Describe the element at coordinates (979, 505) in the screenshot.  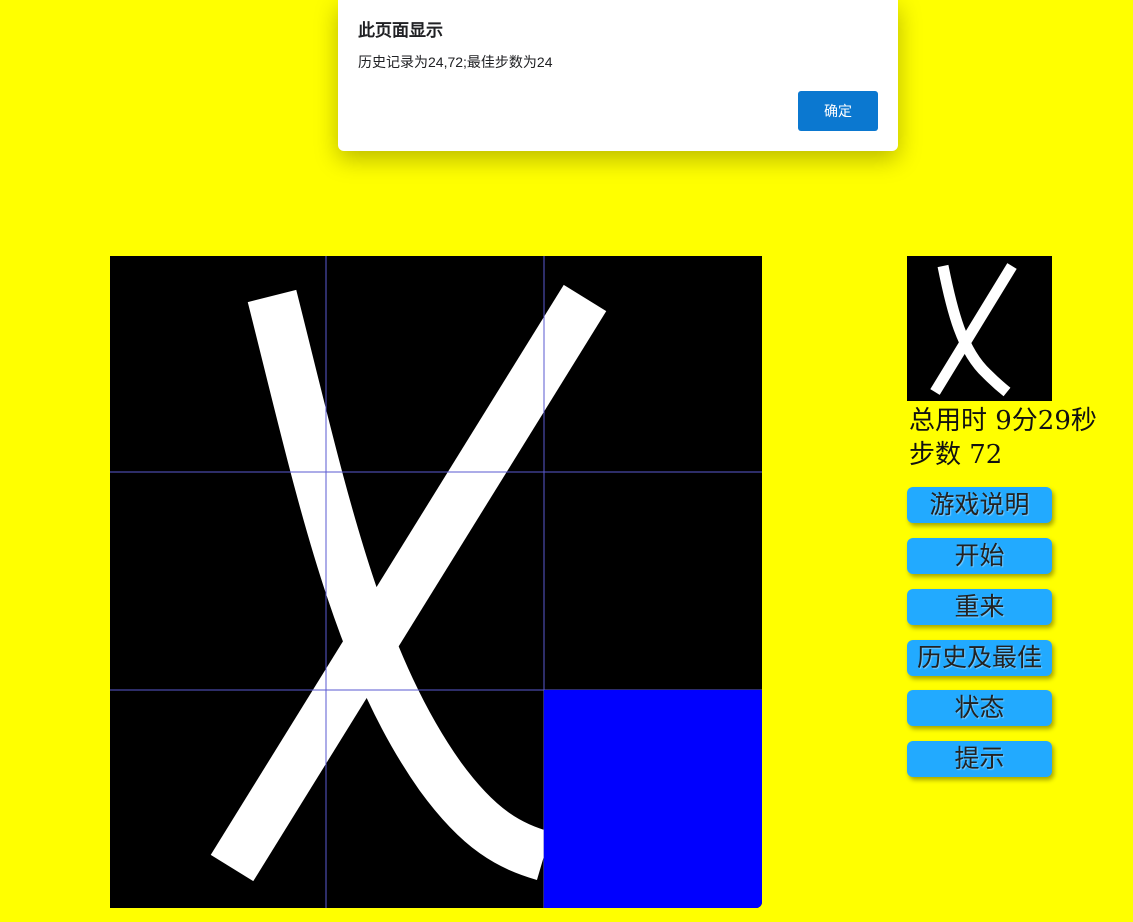
I see `instructions-button: 游戏说明` at that location.